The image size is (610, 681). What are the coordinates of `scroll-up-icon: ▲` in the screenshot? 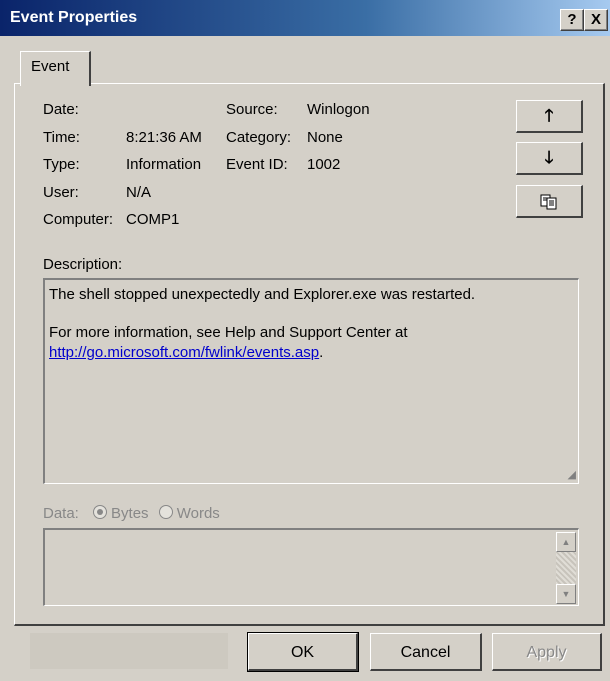 It's located at (566, 542).